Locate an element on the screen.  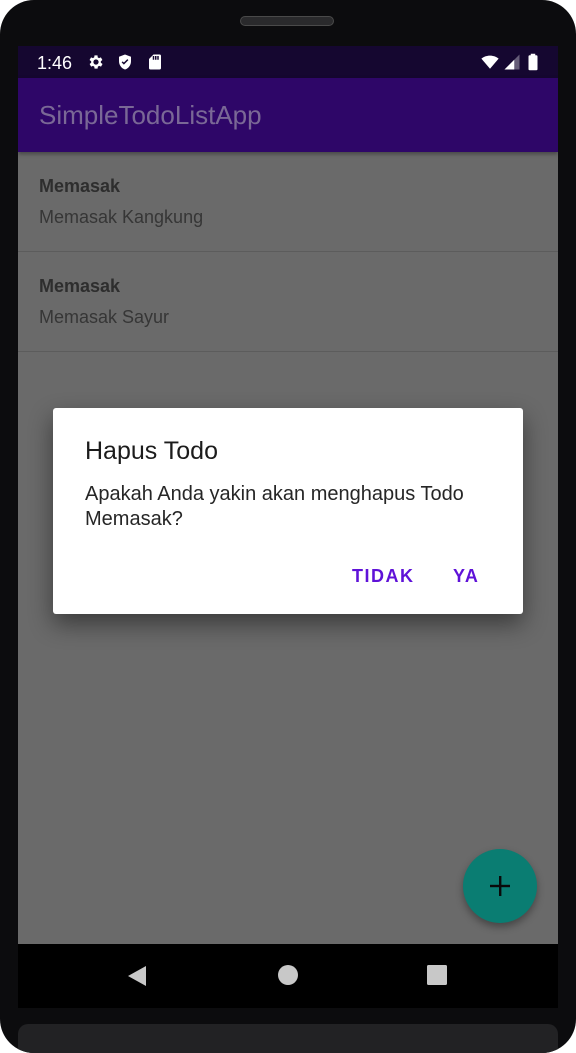
app-bar: SimpleTodoListApp is located at coordinates (288, 115).